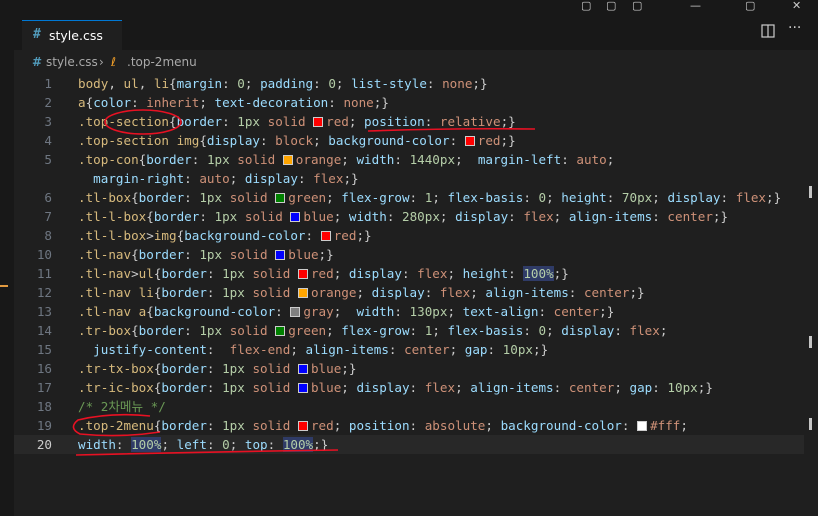 Image resolution: width=818 pixels, height=516 pixels. I want to click on line-number: 2, so click(48, 102).